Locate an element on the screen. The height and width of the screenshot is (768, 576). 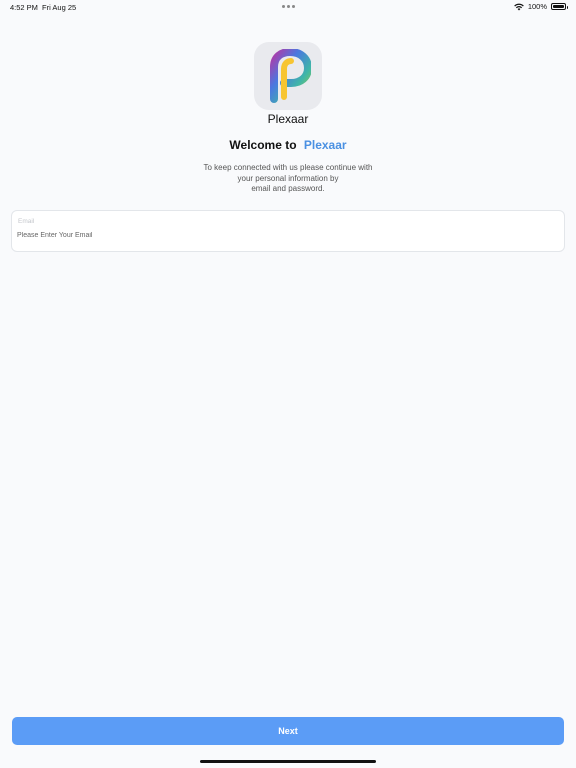
email-label: Email is located at coordinates (26, 221).